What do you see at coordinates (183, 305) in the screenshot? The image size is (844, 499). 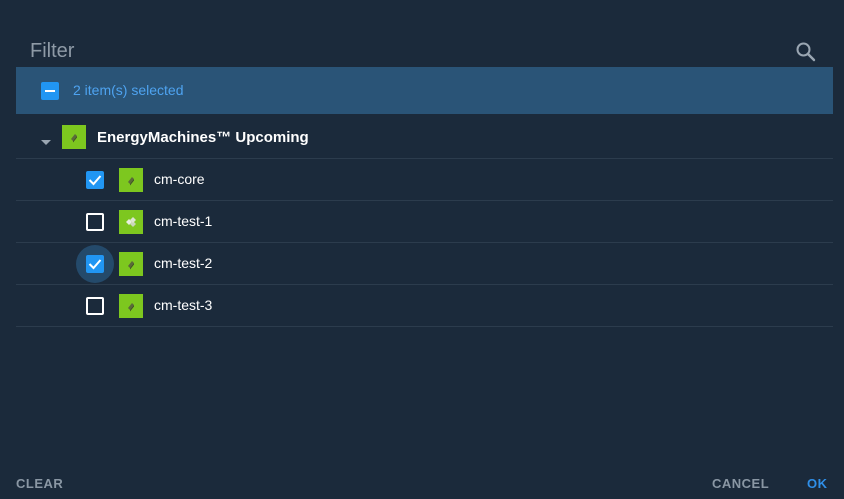 I see `item-label: cm-test-3` at bounding box center [183, 305].